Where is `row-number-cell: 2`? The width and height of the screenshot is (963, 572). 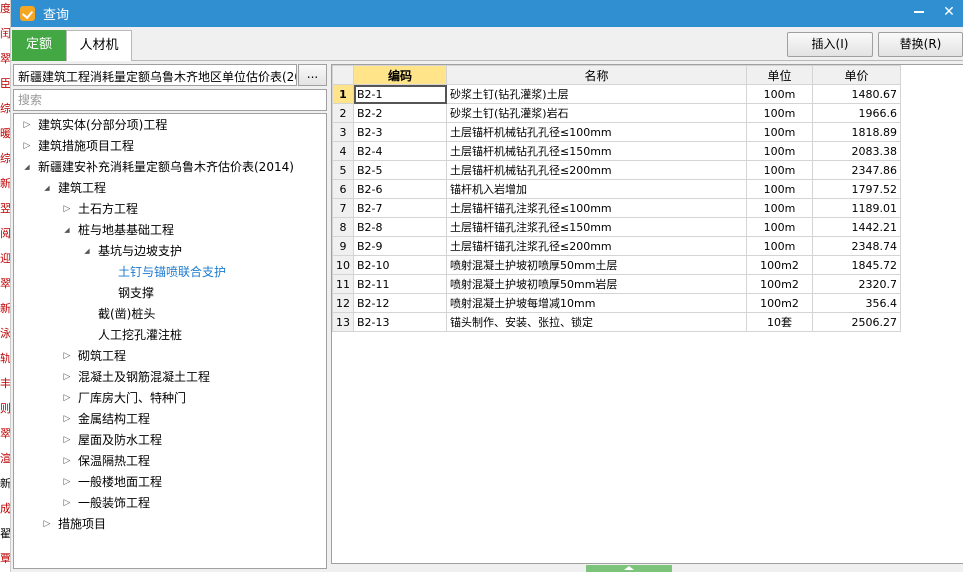
row-number-cell: 2 is located at coordinates (343, 113).